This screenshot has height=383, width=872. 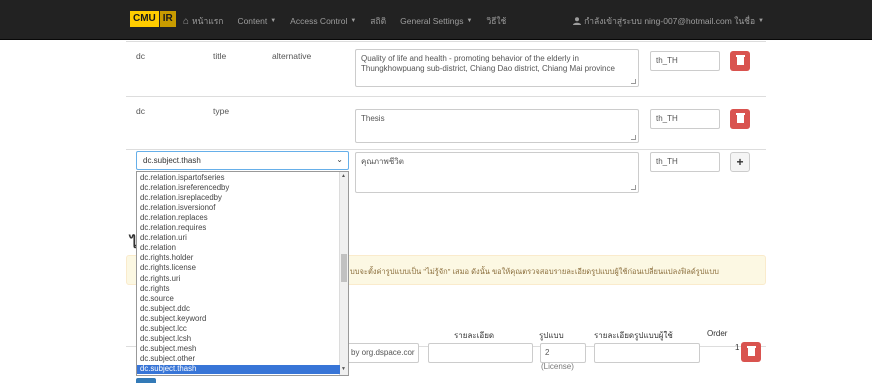 I want to click on brand-ir-label: IR, so click(x=167, y=19).